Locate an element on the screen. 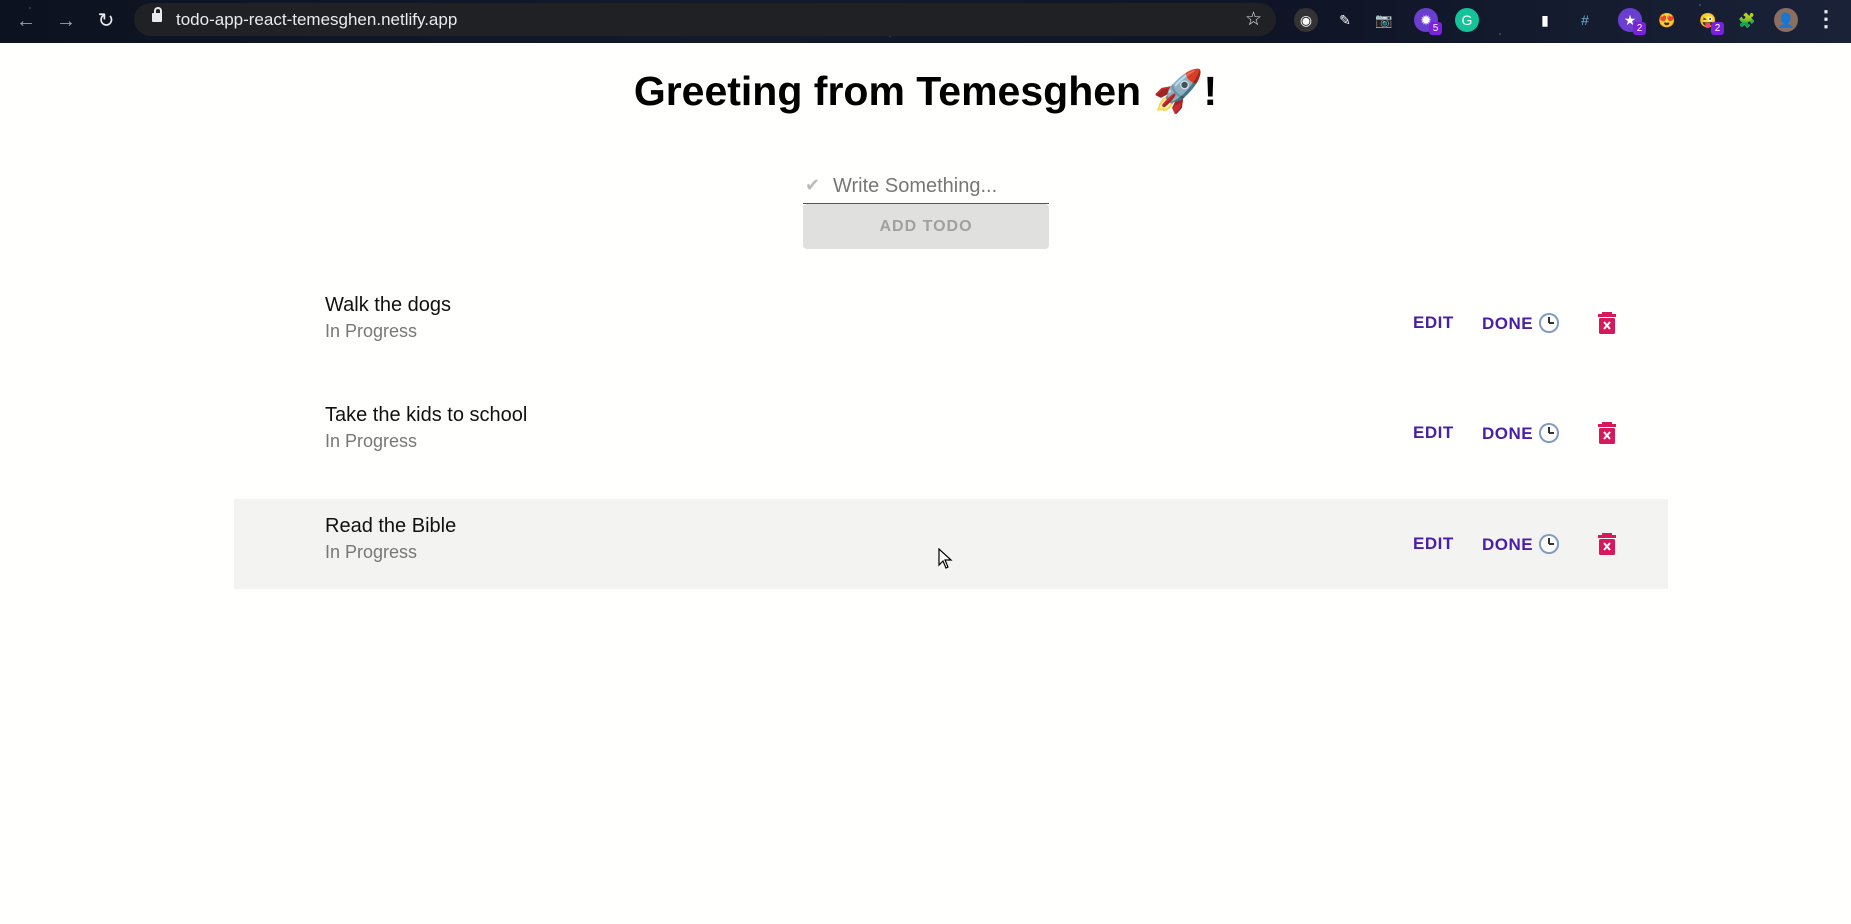 Image resolution: width=1851 pixels, height=924 pixels. extension-gear-icon: ✹ 5 is located at coordinates (1428, 21).